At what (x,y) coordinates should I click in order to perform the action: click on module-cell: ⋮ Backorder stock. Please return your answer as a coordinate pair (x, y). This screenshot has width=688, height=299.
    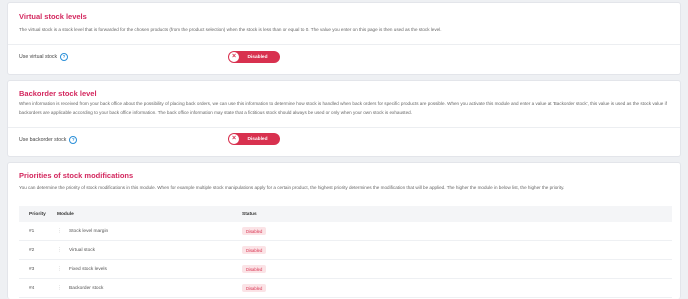
    Looking at the image, I should click on (149, 288).